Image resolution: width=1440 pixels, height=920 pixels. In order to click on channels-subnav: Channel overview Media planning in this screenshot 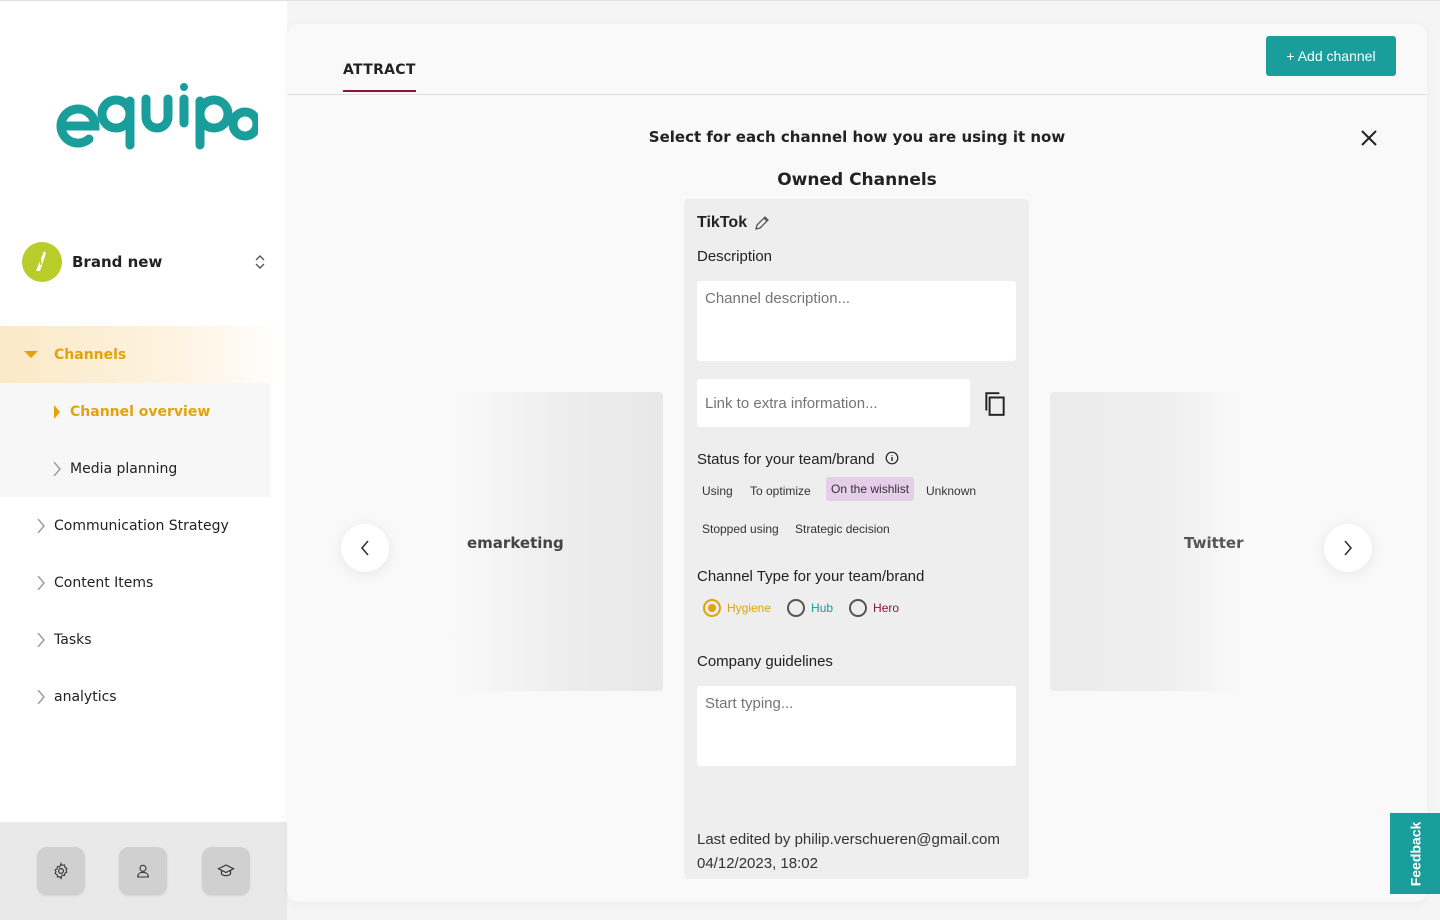, I will do `click(135, 440)`.